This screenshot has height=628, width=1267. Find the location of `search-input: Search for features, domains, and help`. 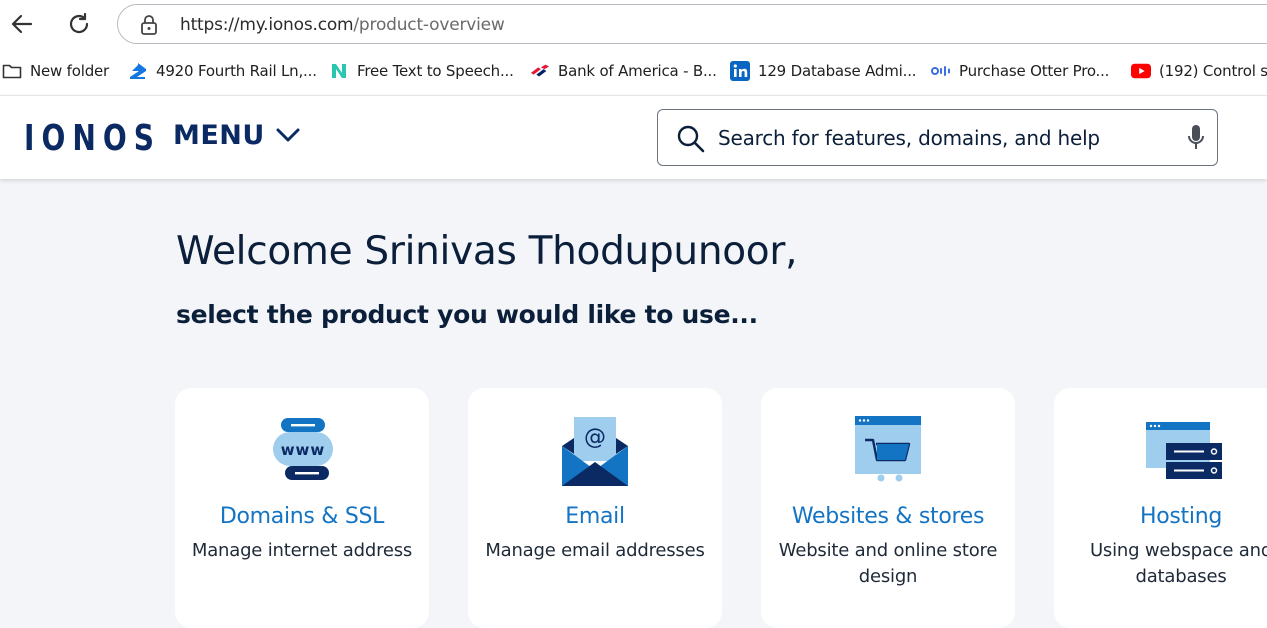

search-input: Search for features, domains, and help is located at coordinates (937, 137).